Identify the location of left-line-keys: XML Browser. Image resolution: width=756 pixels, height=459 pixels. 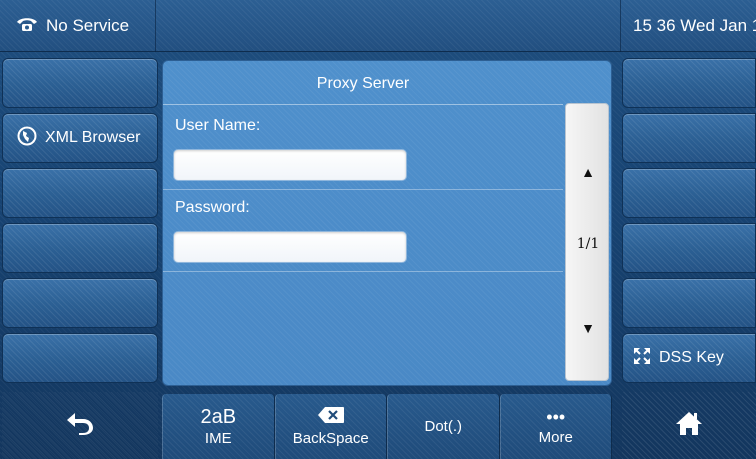
(80, 223).